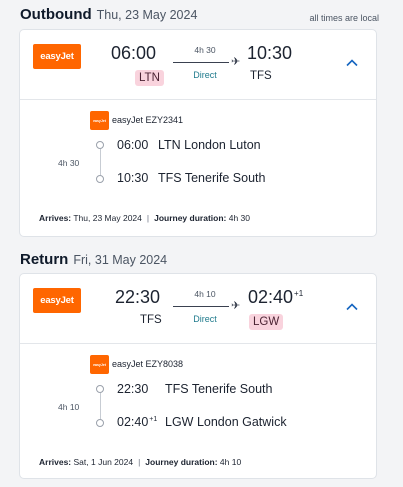 The height and width of the screenshot is (487, 403). I want to click on return-header: Return Fri, 31 May 2024, so click(93, 259).